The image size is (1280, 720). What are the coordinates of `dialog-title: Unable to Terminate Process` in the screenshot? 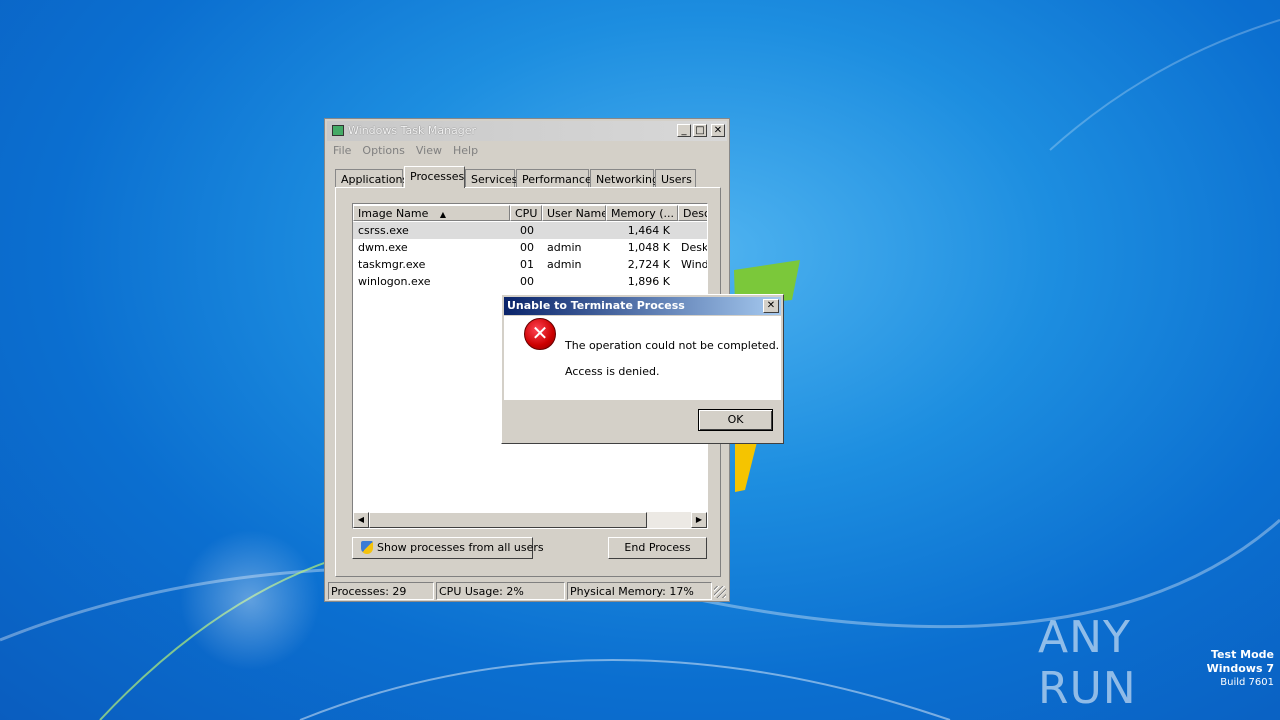 It's located at (596, 305).